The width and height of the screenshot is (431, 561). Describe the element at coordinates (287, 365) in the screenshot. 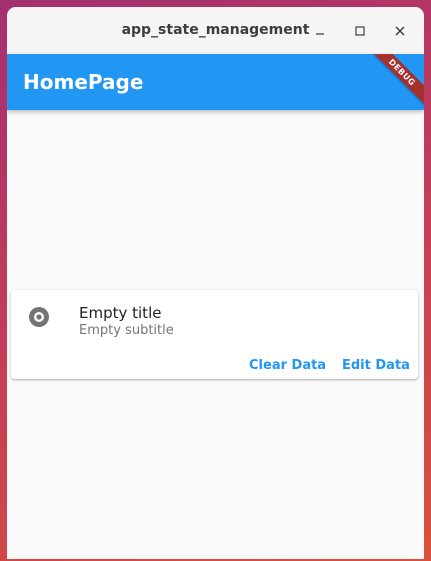

I see `clear-data-button: Clear Data` at that location.